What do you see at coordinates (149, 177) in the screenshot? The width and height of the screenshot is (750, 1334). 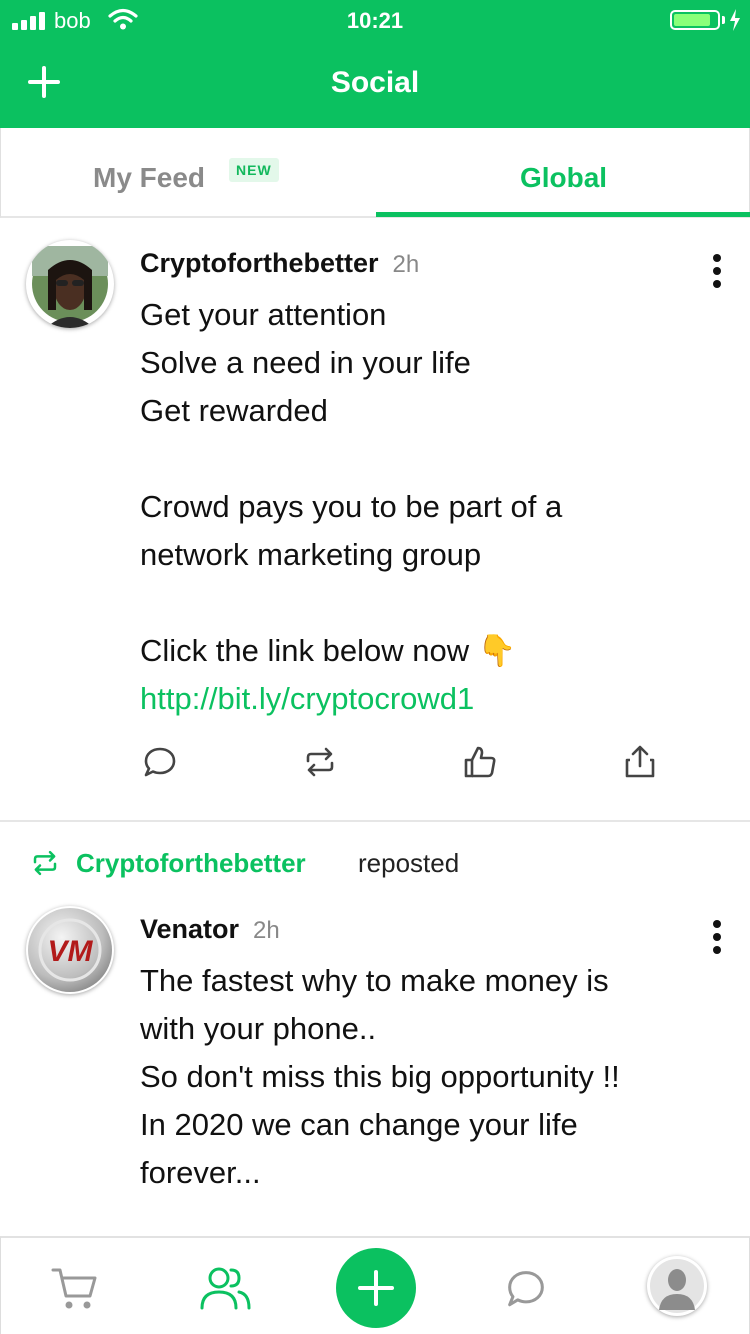 I see `tab-my-feed-label: My Feed` at bounding box center [149, 177].